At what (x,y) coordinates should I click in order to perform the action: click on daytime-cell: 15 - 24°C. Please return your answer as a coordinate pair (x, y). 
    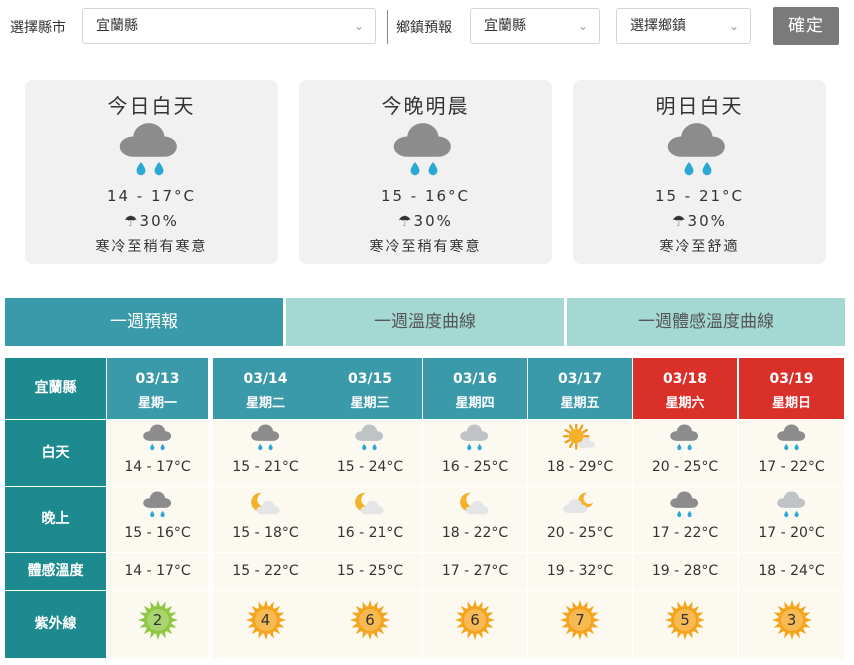
    Looking at the image, I should click on (370, 453).